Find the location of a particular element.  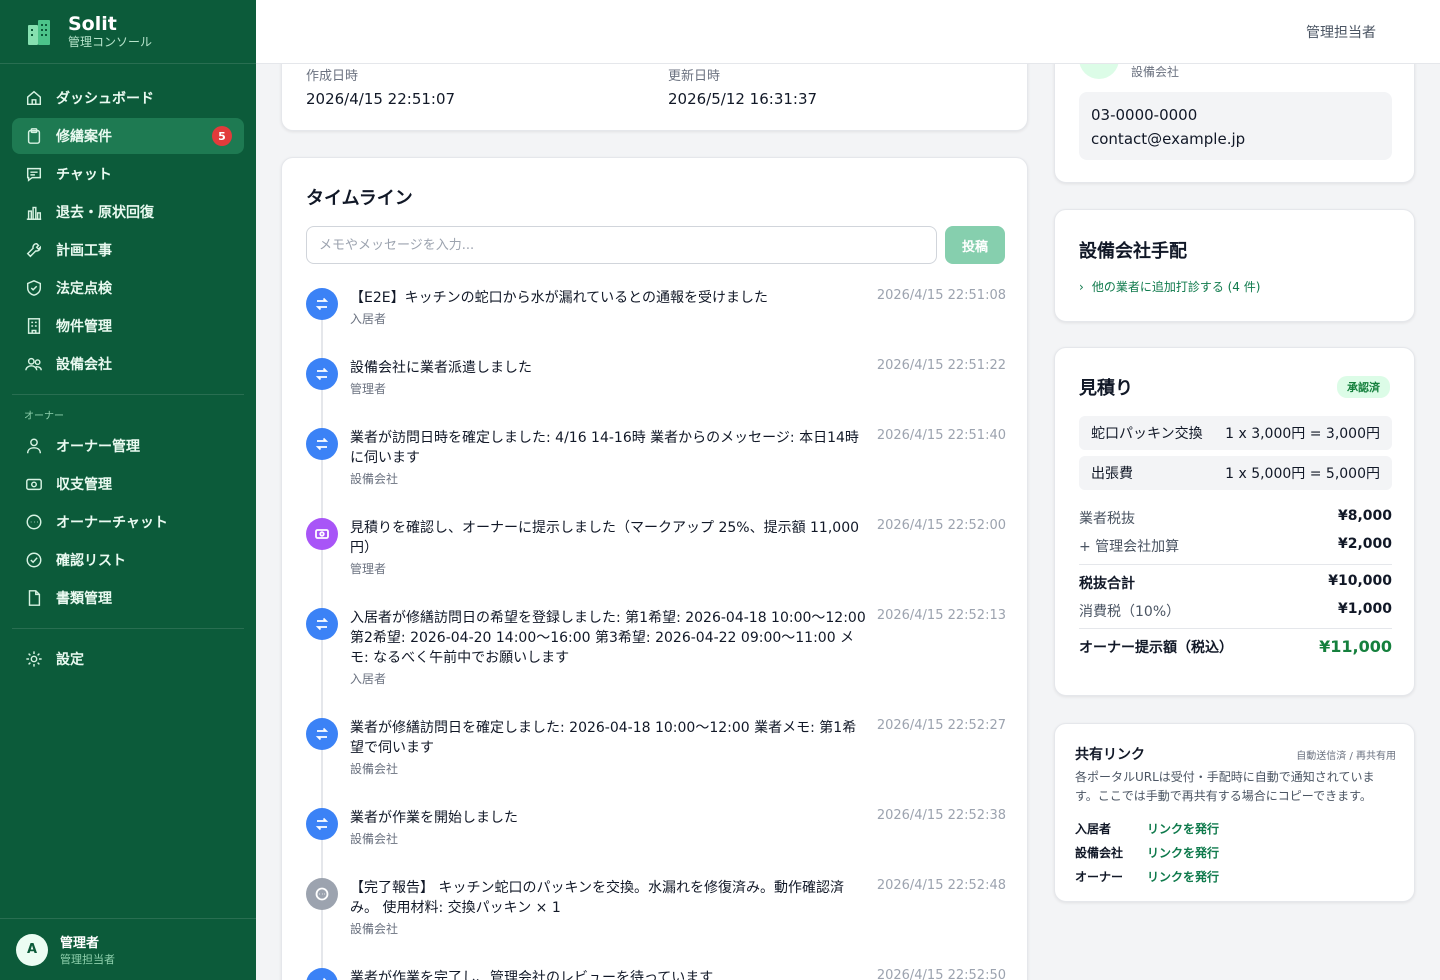

money-icon is located at coordinates (322, 534).